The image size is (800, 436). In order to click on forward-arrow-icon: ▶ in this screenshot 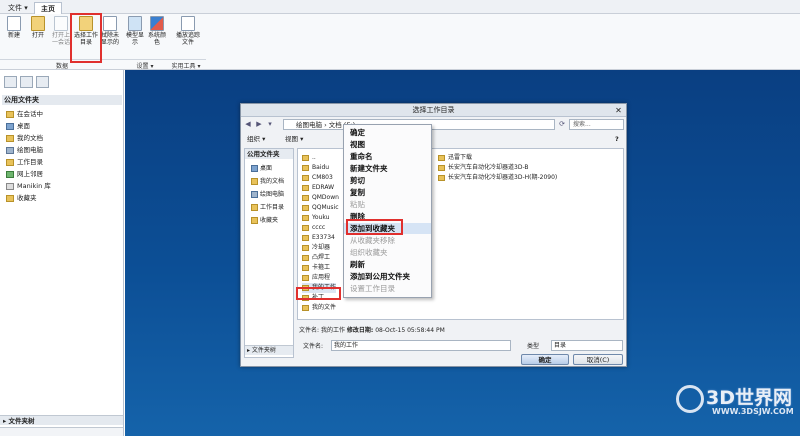, I will do `click(259, 124)`.